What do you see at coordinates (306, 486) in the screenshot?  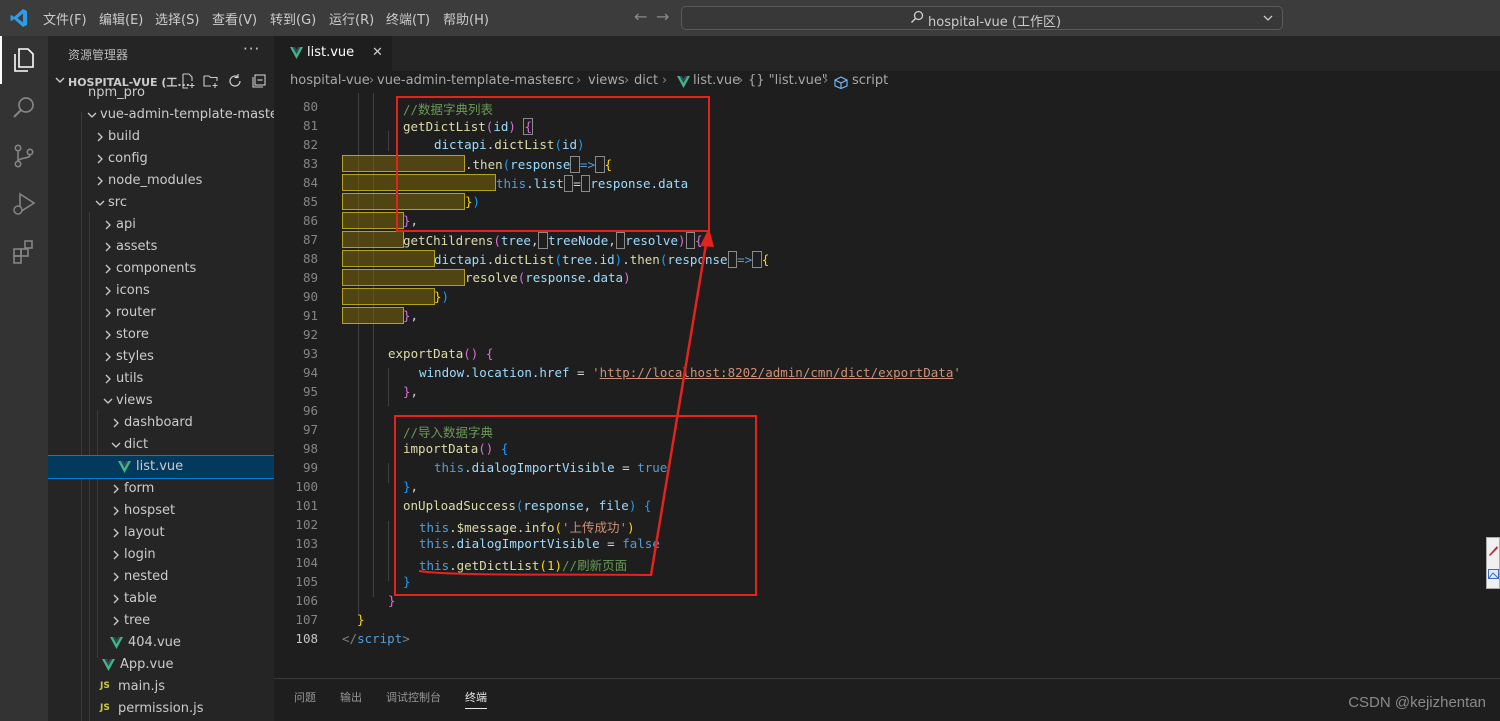 I see `line-number: 100` at bounding box center [306, 486].